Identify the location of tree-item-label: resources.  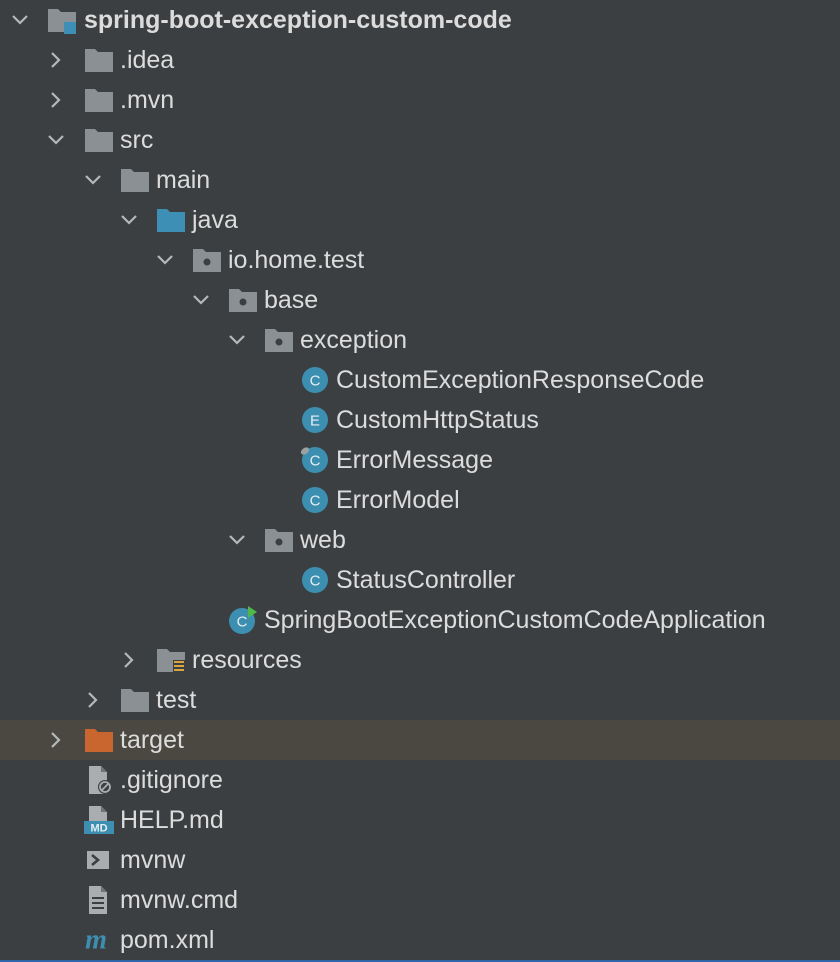
(247, 660).